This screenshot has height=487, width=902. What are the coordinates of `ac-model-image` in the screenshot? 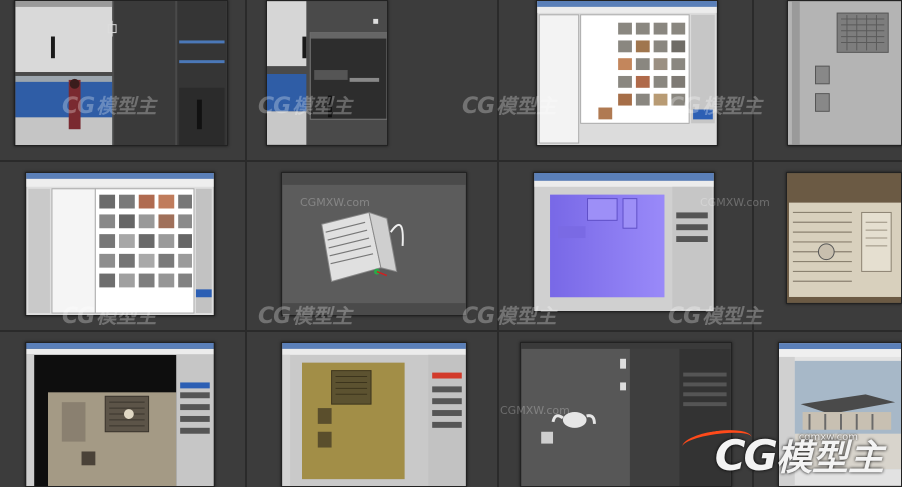 It's located at (374, 244).